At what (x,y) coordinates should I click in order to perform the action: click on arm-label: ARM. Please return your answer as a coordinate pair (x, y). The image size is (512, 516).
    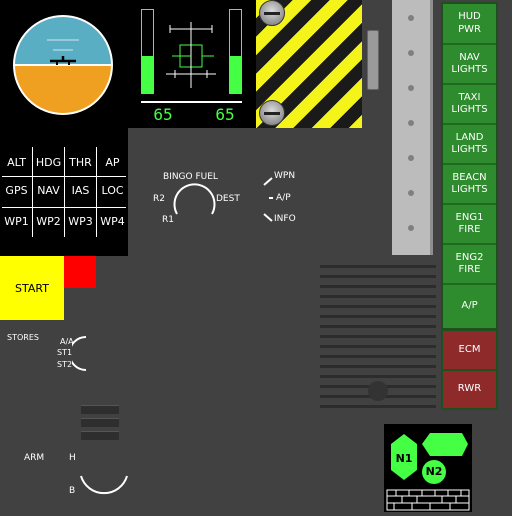
    Looking at the image, I should click on (34, 458).